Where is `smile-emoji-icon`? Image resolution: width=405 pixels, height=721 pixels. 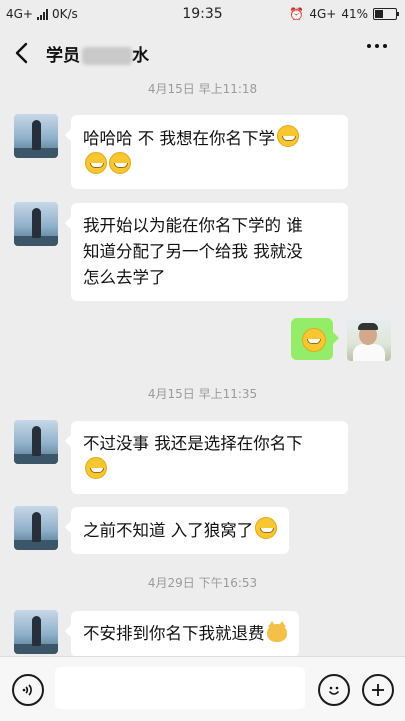 smile-emoji-icon is located at coordinates (96, 468).